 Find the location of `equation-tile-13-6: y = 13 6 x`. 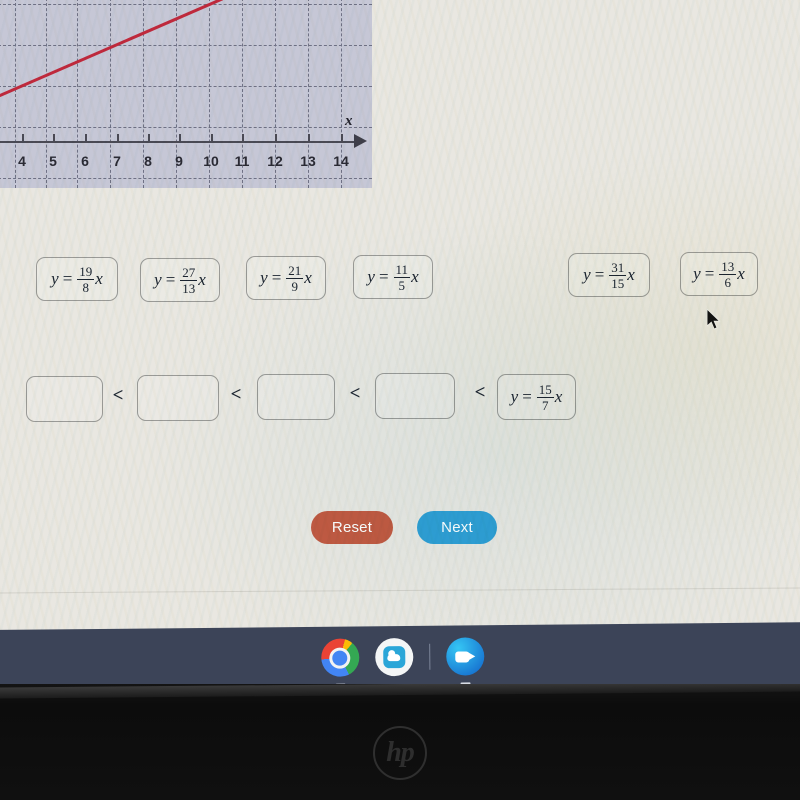

equation-tile-13-6: y = 13 6 x is located at coordinates (719, 274).